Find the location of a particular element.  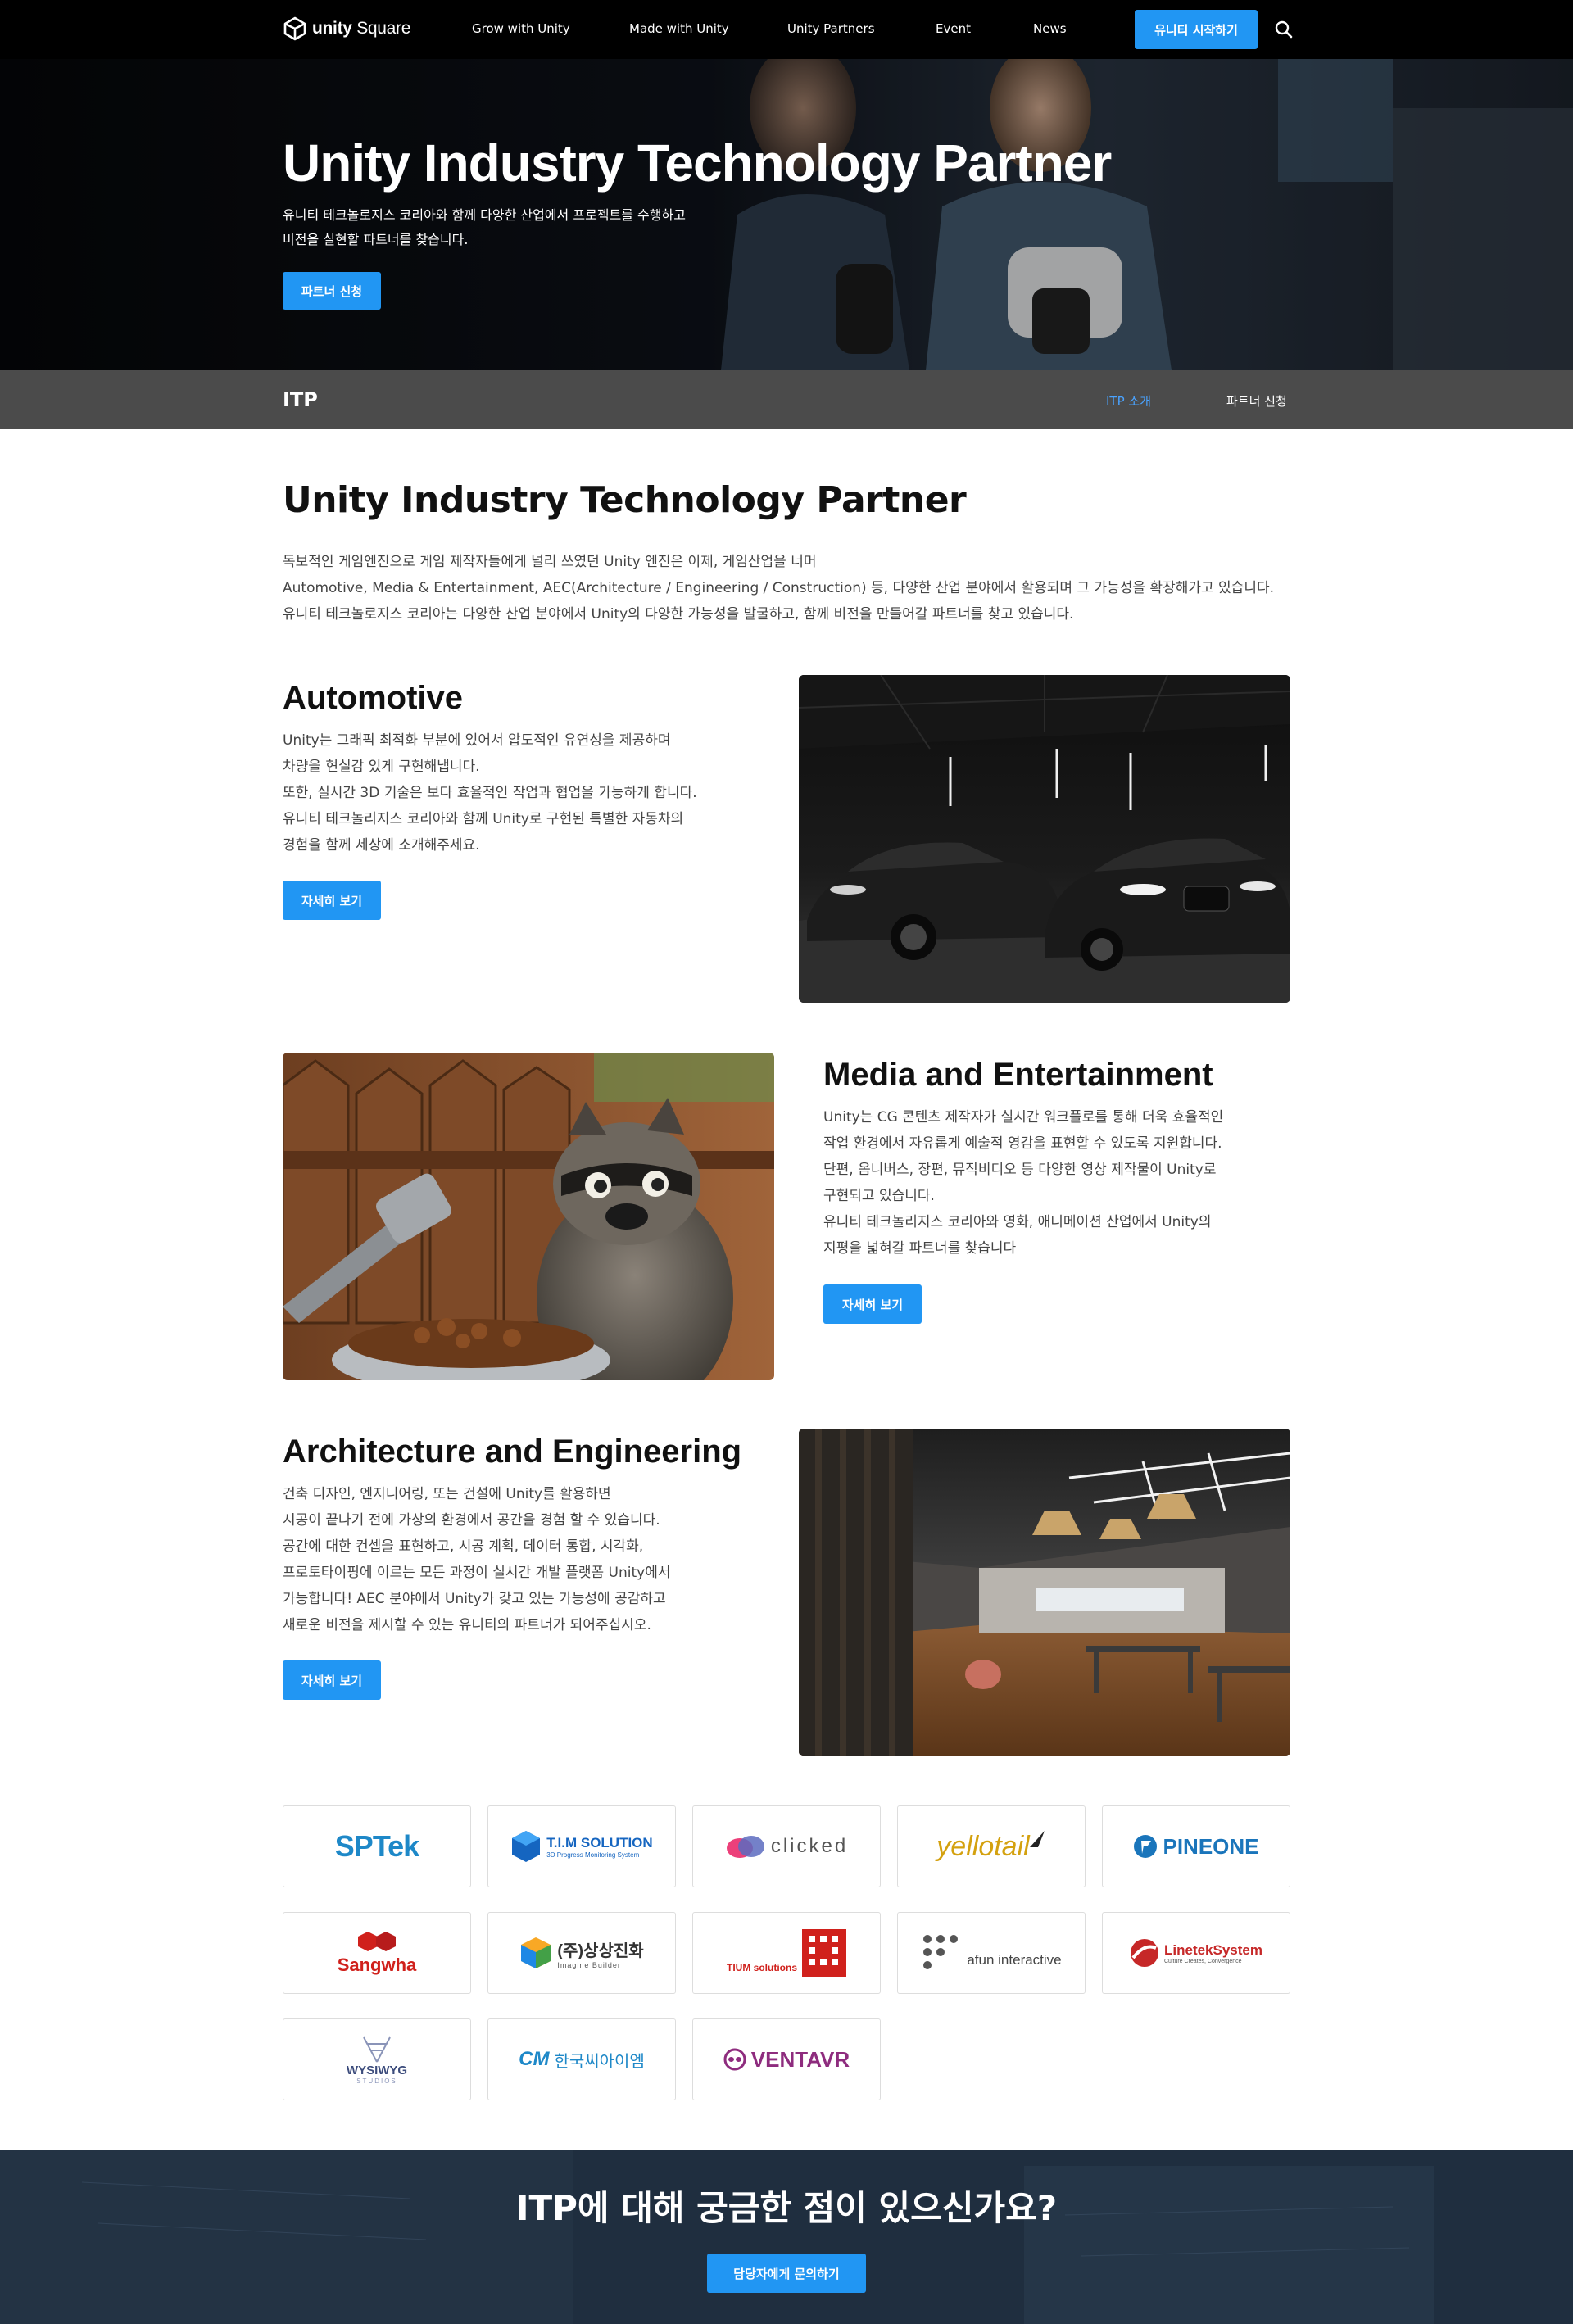

tab-itp-intro: ITP 소개 is located at coordinates (1128, 401).